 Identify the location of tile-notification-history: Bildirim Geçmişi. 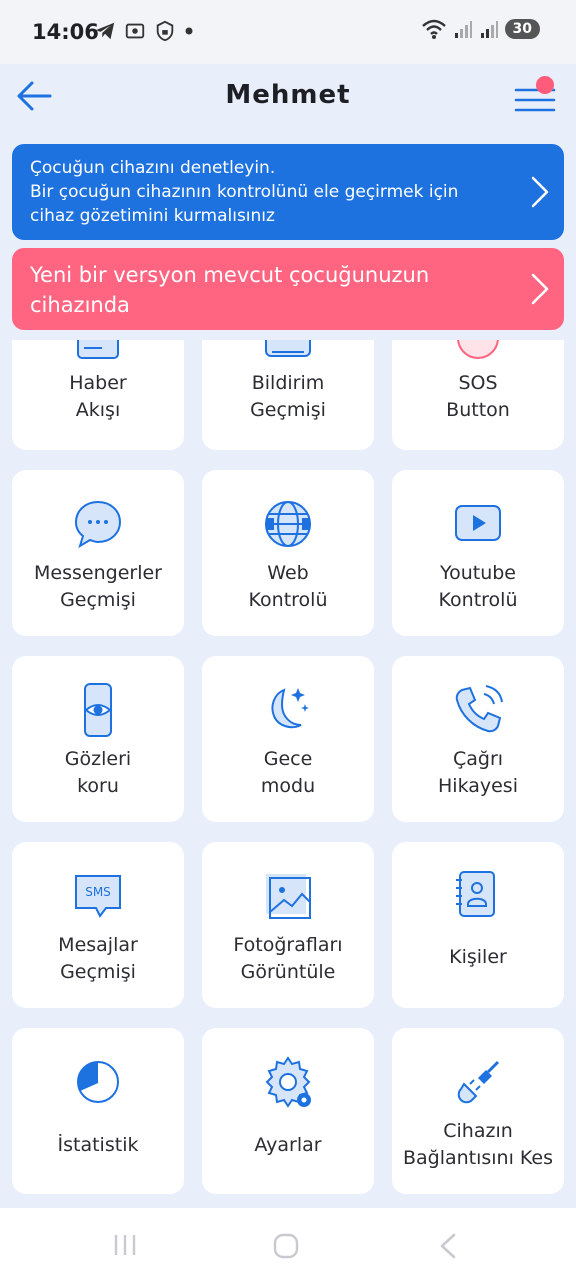
(288, 395).